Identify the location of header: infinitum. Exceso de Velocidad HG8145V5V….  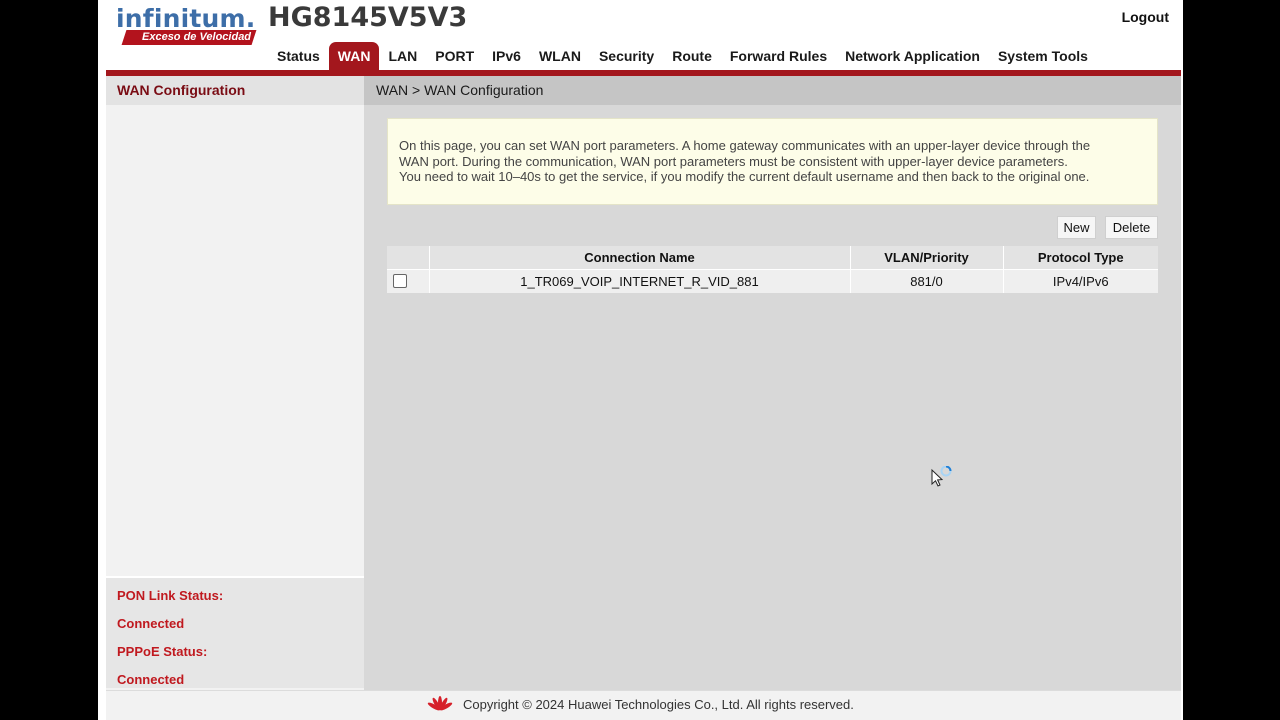
(640, 38).